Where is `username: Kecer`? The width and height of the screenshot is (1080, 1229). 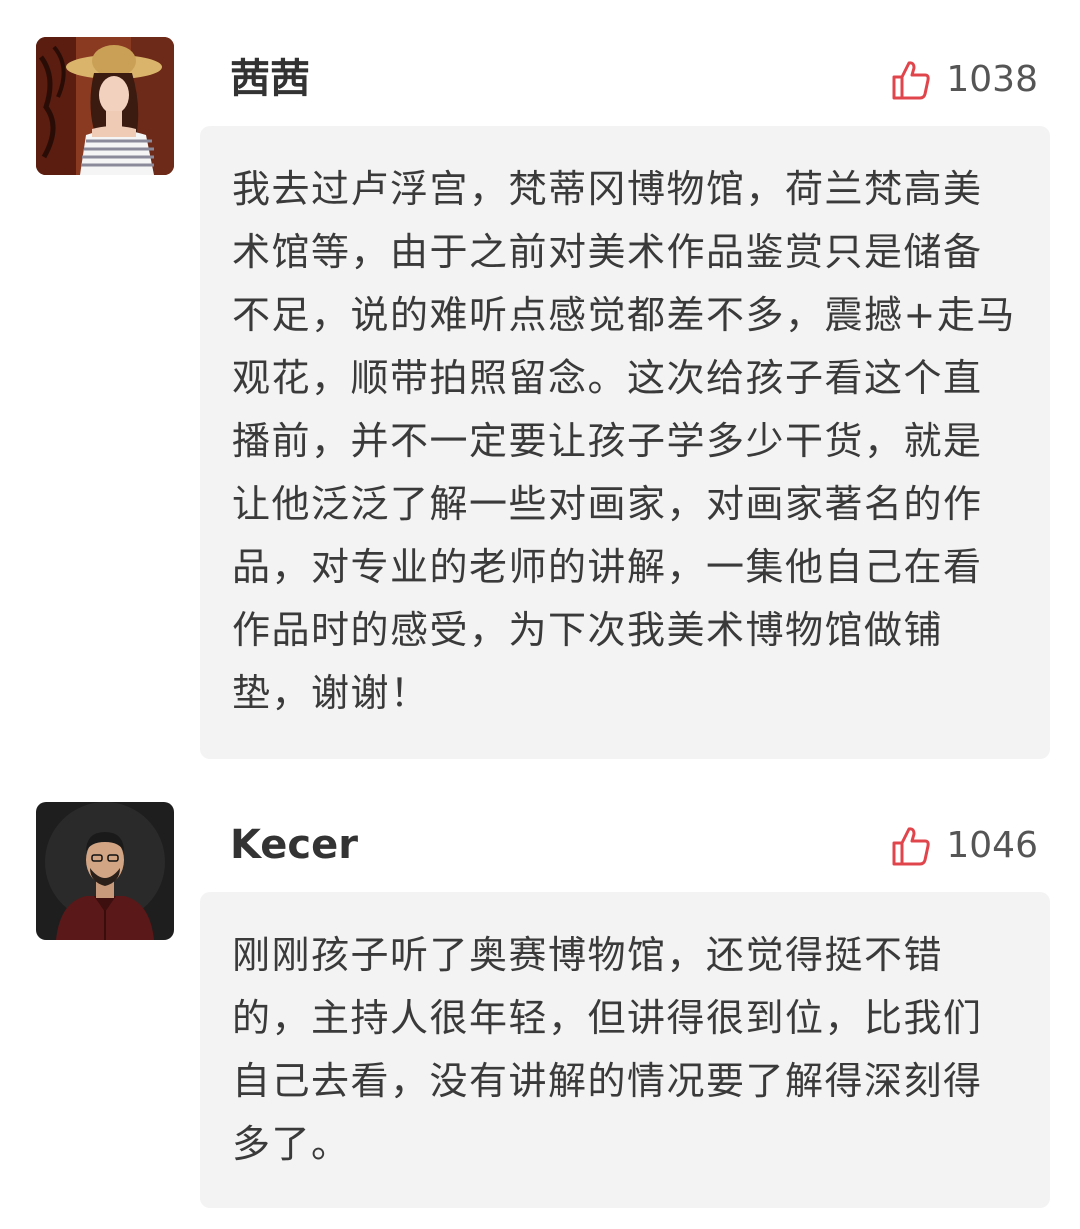 username: Kecer is located at coordinates (294, 845).